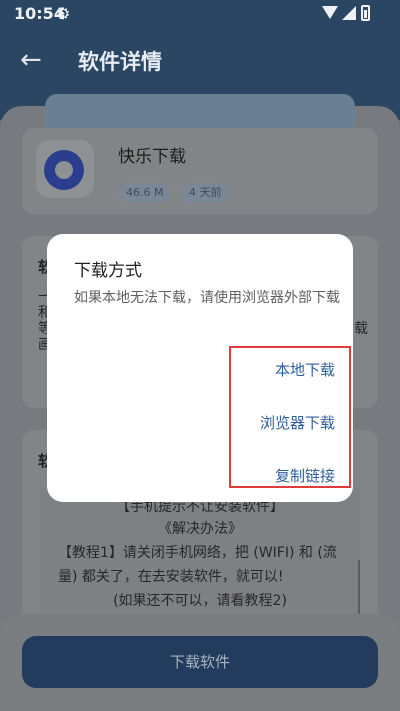 The width and height of the screenshot is (400, 711). I want to click on date-tag: 4 天前, so click(205, 193).